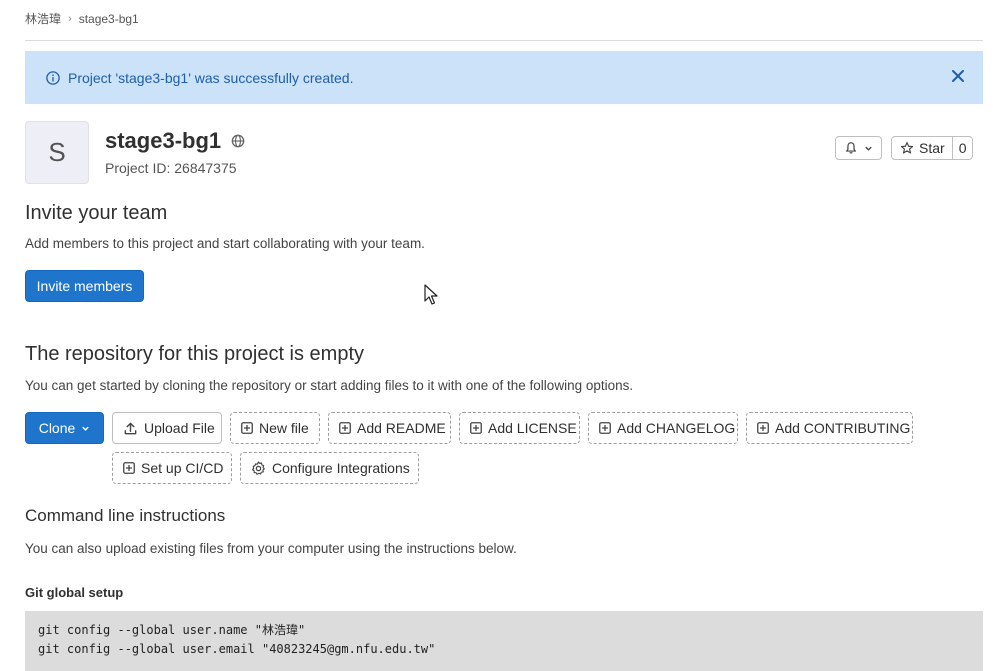 The height and width of the screenshot is (671, 993). I want to click on setup-cicd-button: Set up CI/CD, so click(172, 468).